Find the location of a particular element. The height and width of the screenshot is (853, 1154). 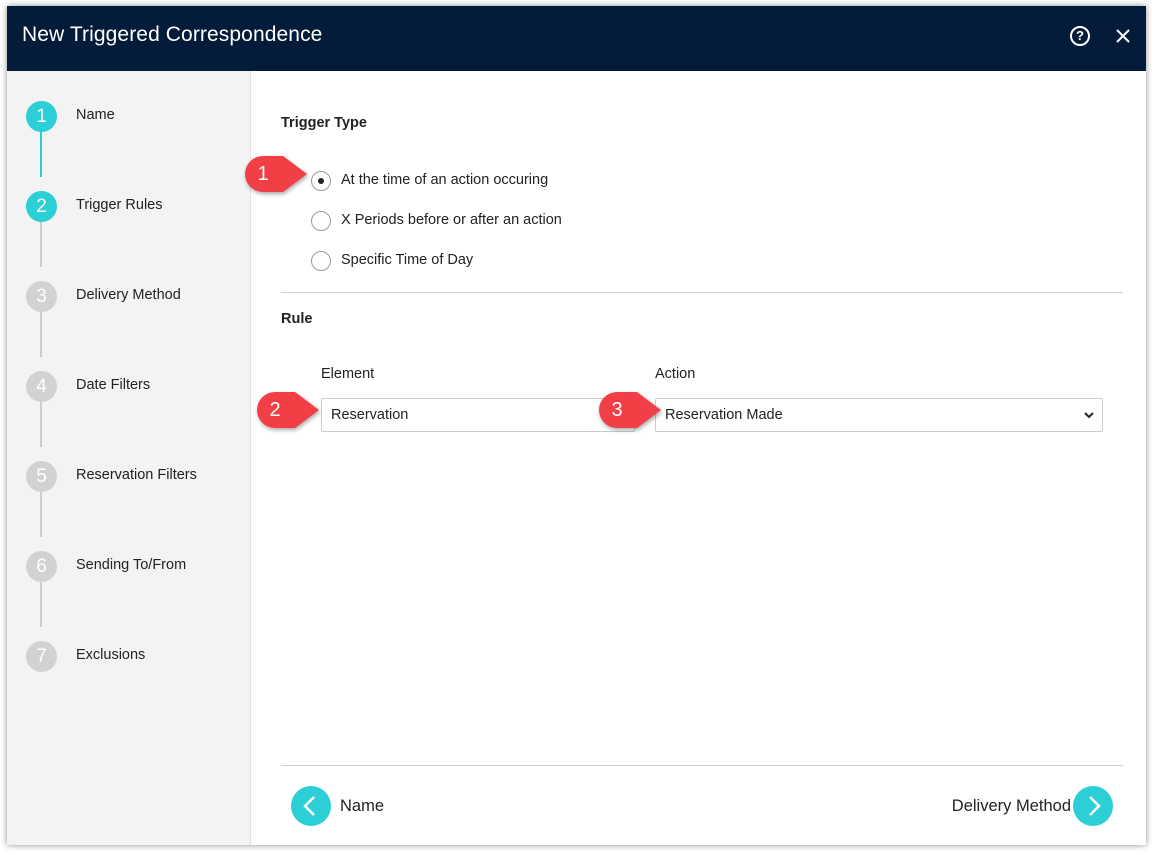

rule-heading: Rule is located at coordinates (297, 319).